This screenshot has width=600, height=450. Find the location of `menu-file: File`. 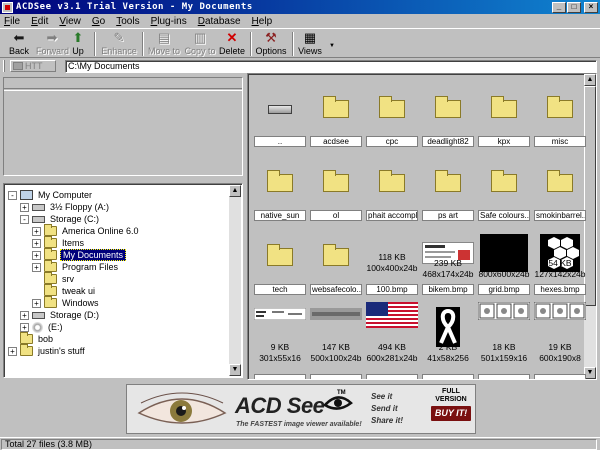

menu-file: File is located at coordinates (12, 21).